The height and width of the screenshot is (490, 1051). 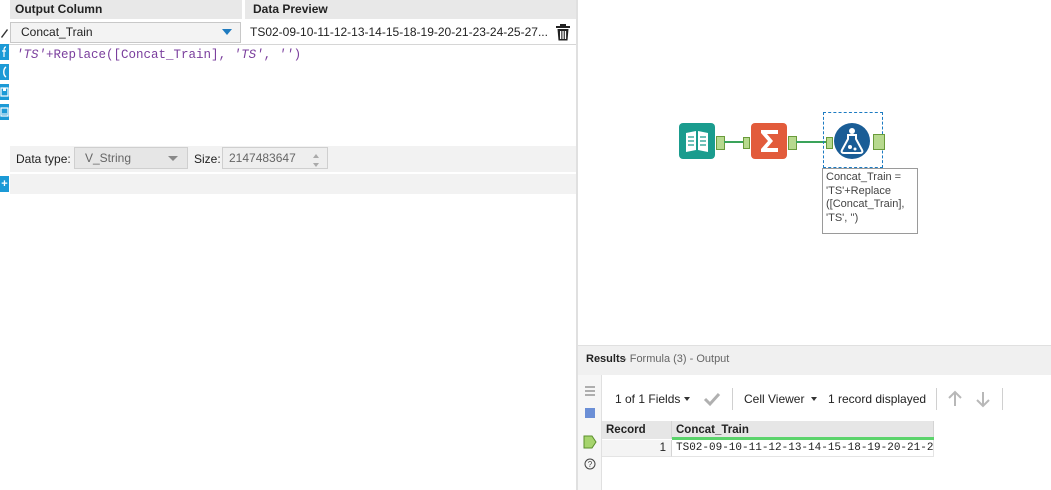 I want to click on expr-string: '', so click(x=286, y=55).